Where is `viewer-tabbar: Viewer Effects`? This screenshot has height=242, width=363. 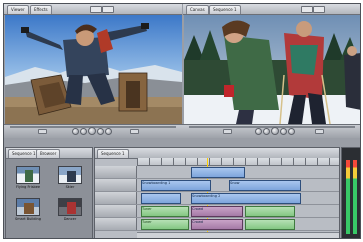
viewer-tabbar: Viewer Effects is located at coordinates (93, 9).